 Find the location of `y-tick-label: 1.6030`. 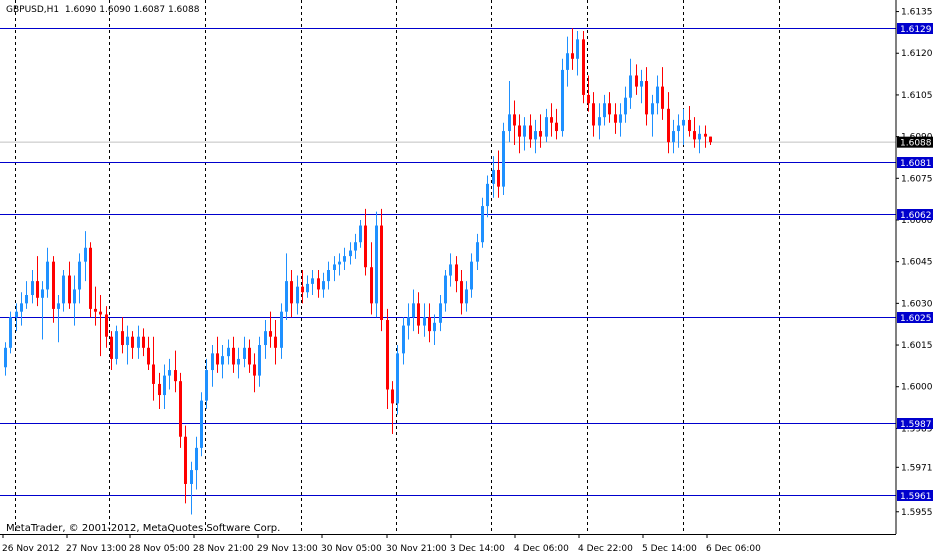

y-tick-label: 1.6030 is located at coordinates (917, 304).